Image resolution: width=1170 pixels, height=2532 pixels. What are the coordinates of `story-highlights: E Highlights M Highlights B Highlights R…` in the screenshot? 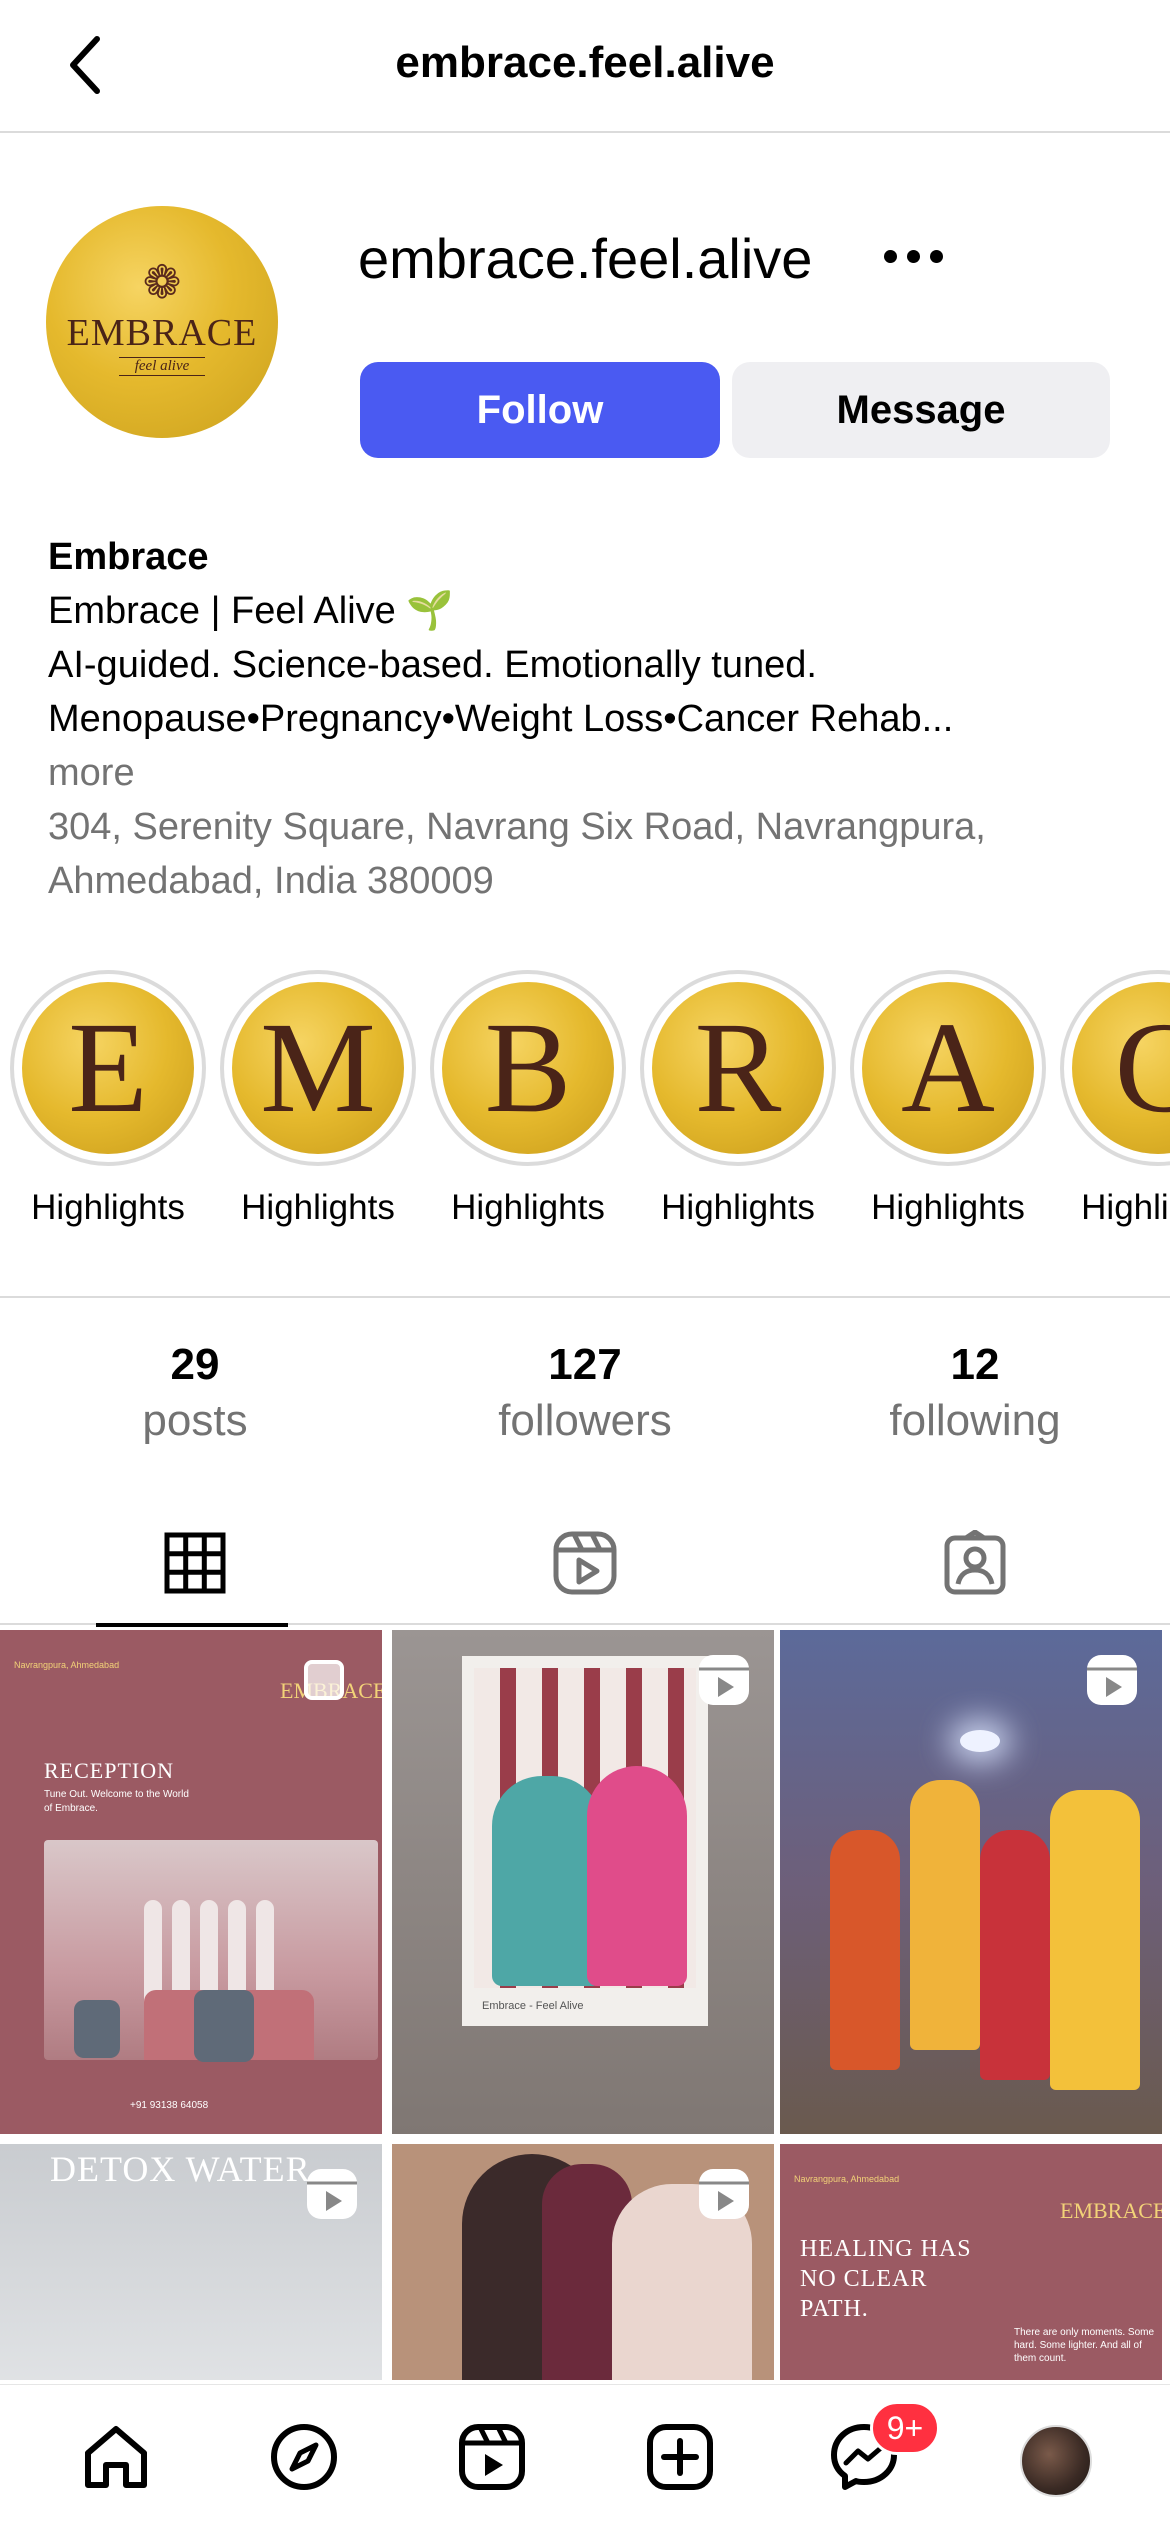 It's located at (585, 1100).